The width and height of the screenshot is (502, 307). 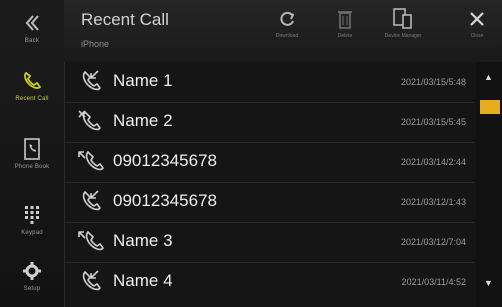 I want to click on sidebar-item-label: Setup, so click(x=32, y=288).